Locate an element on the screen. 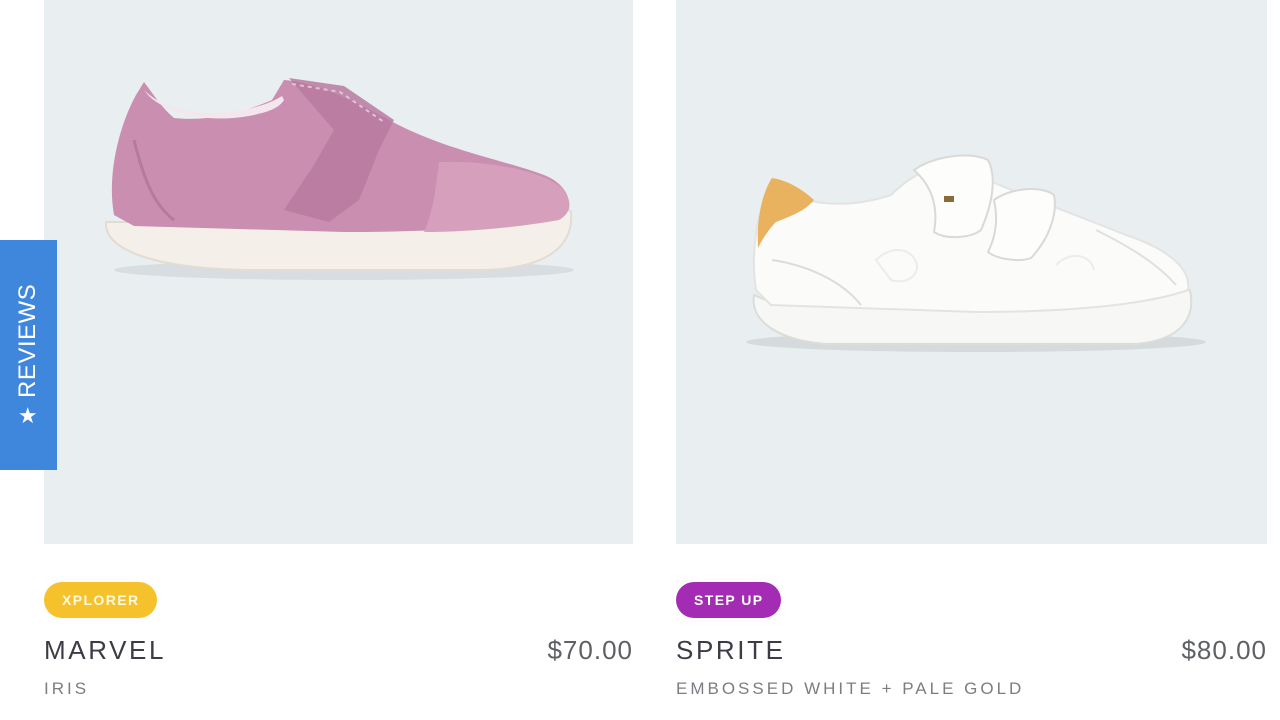 This screenshot has width=1280, height=720. product-variant: IRIS is located at coordinates (67, 688).